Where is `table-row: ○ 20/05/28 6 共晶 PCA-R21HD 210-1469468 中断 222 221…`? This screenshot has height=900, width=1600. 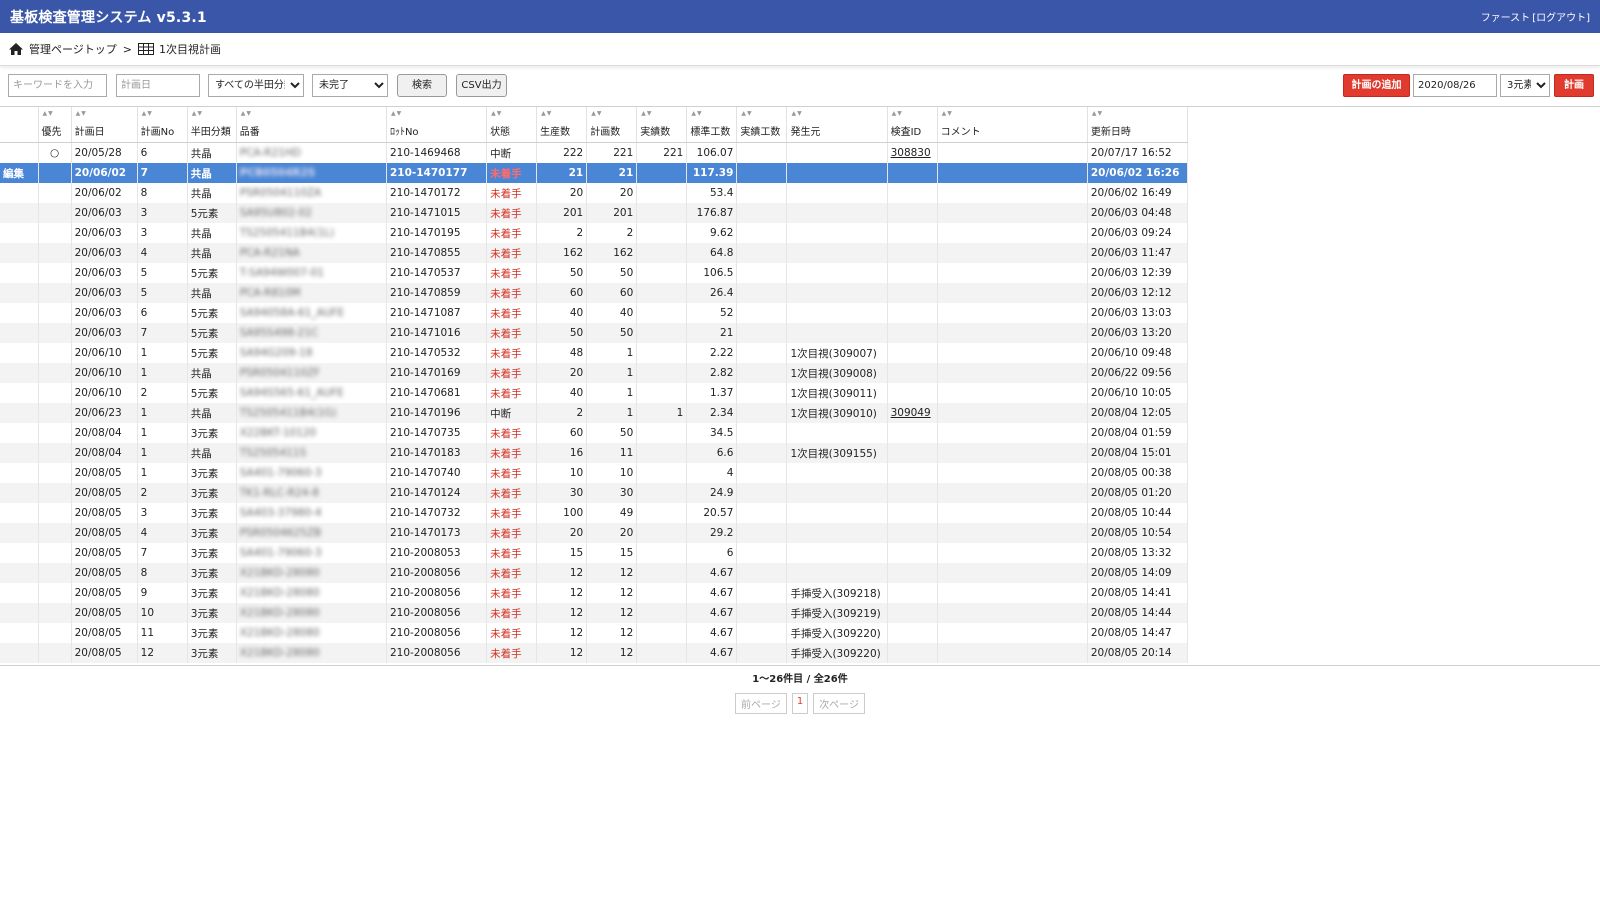 table-row: ○ 20/05/28 6 共晶 PCA-R21HD 210-1469468 中断 222 221… is located at coordinates (594, 152).